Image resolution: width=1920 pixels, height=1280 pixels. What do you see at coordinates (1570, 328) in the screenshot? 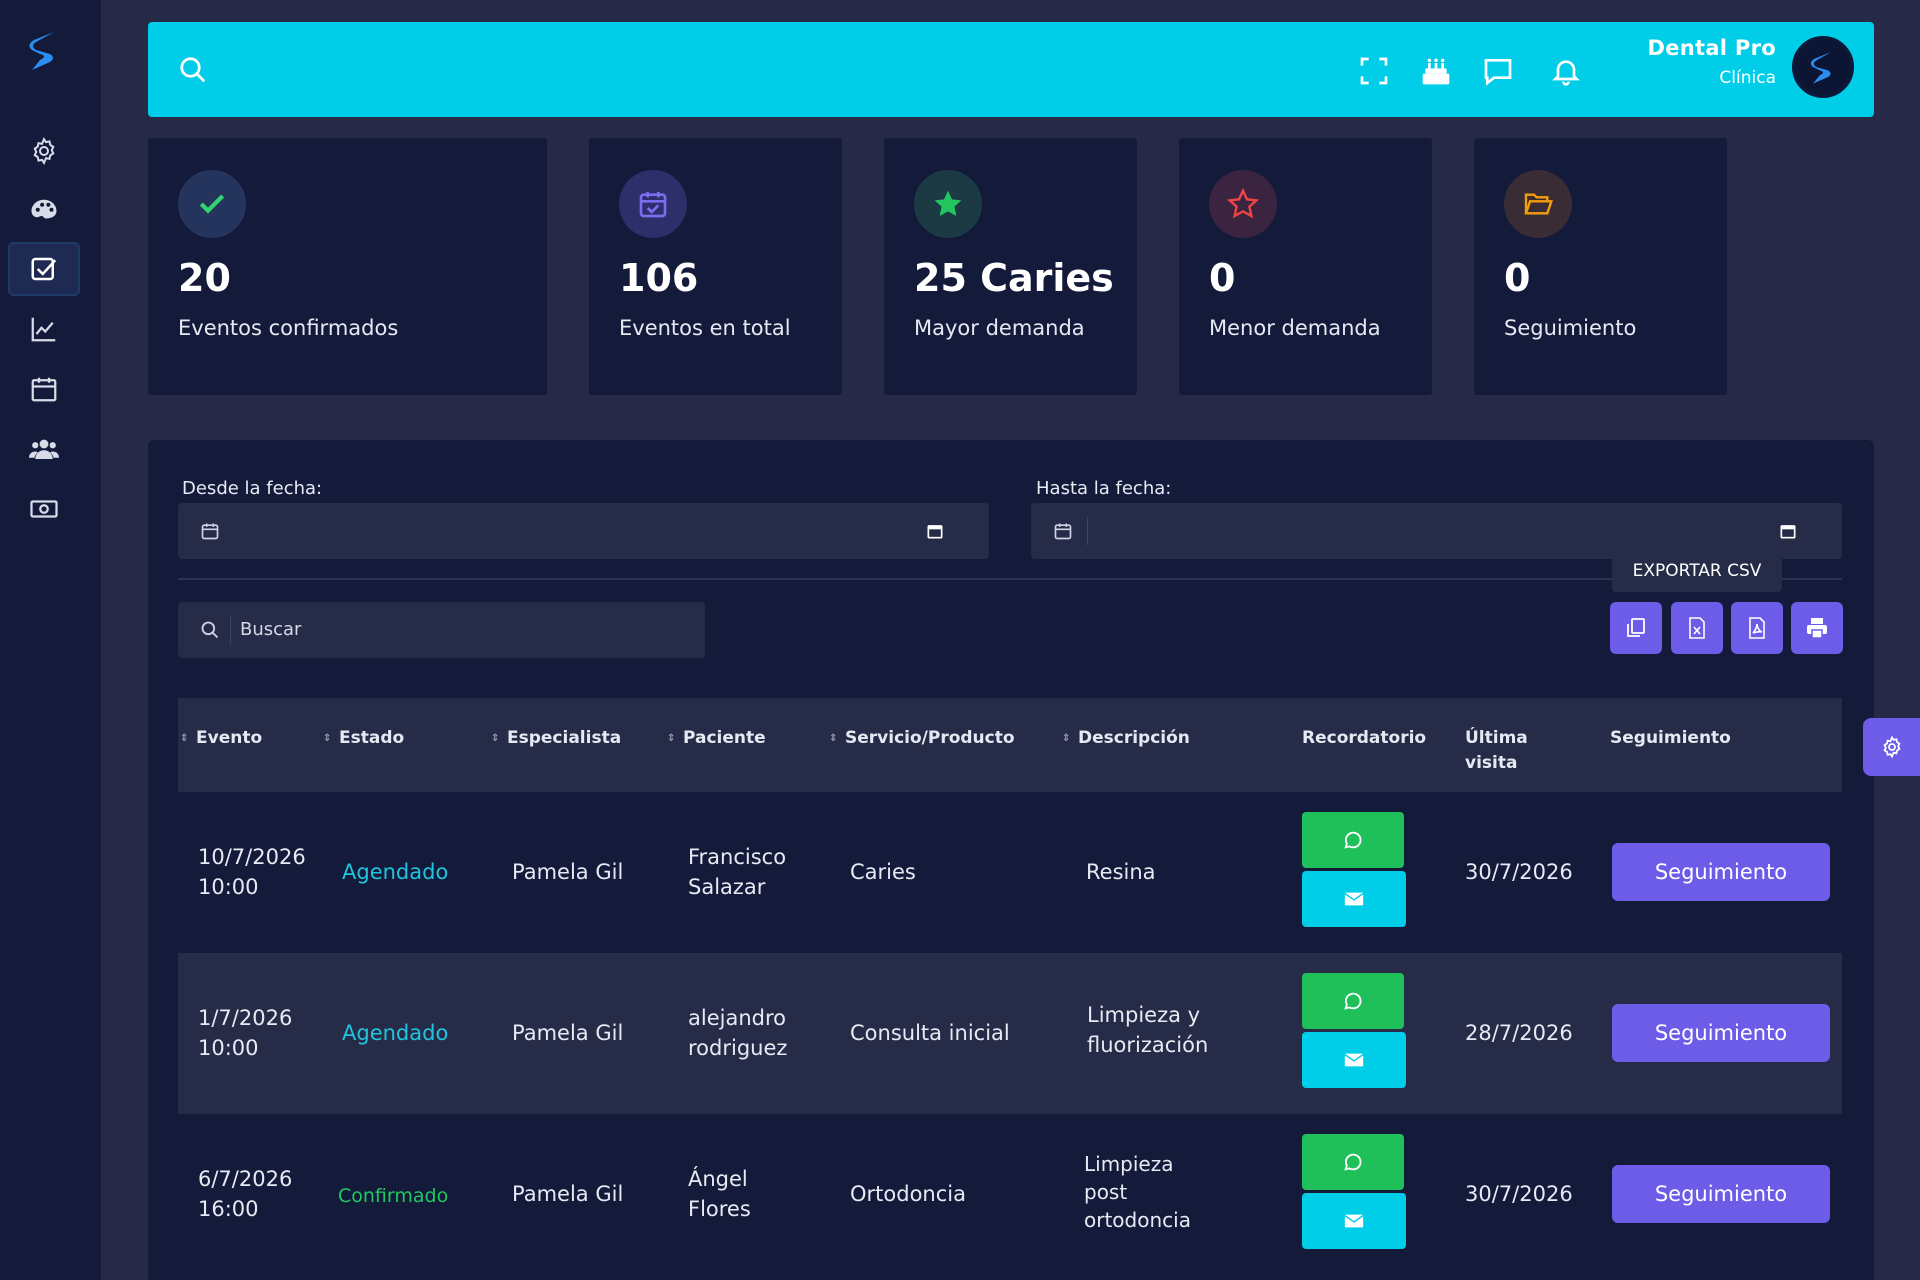
I see `stat-label: Seguimiento` at bounding box center [1570, 328].